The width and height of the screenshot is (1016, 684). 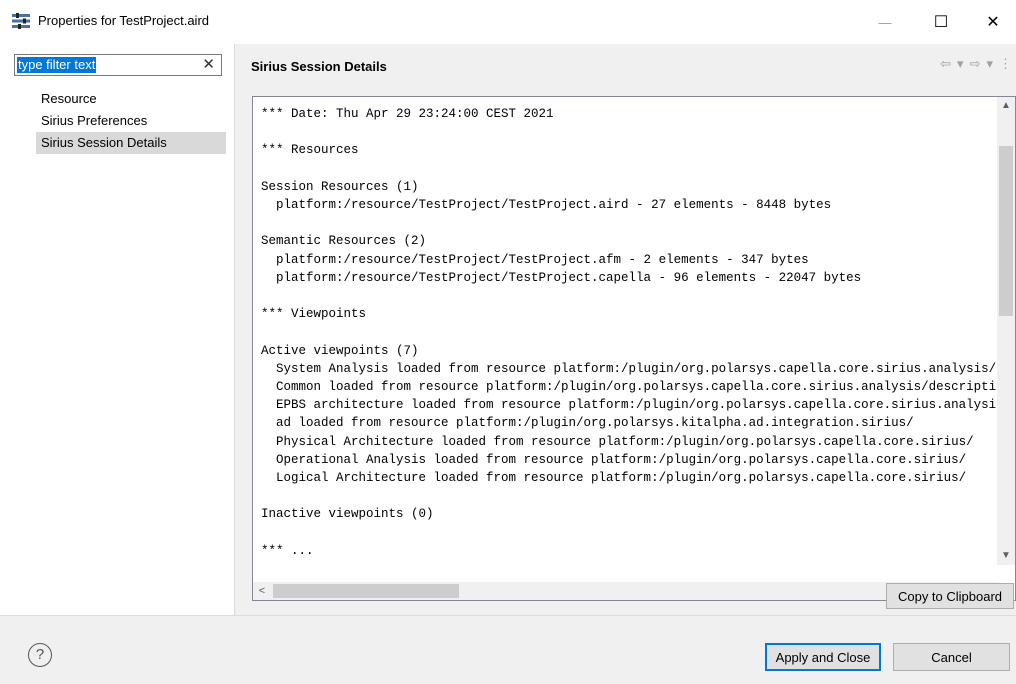 What do you see at coordinates (208, 65) in the screenshot?
I see `clear-filter-icon: ✕` at bounding box center [208, 65].